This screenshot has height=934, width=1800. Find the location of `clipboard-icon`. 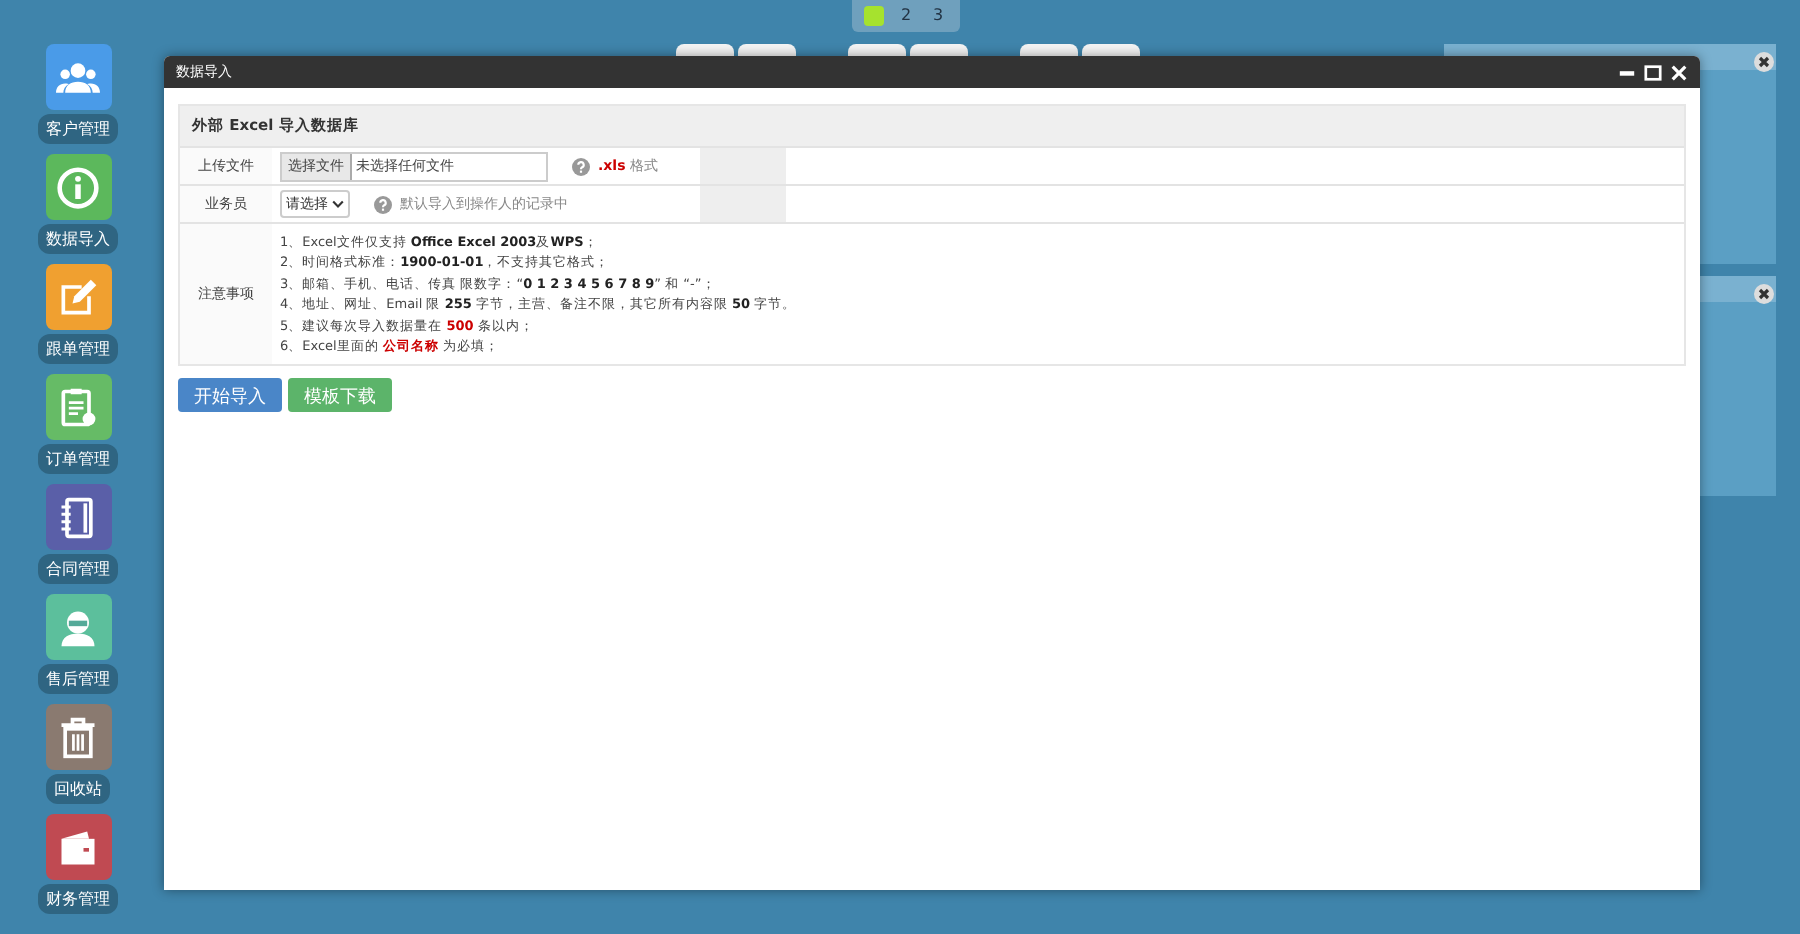

clipboard-icon is located at coordinates (78, 407).